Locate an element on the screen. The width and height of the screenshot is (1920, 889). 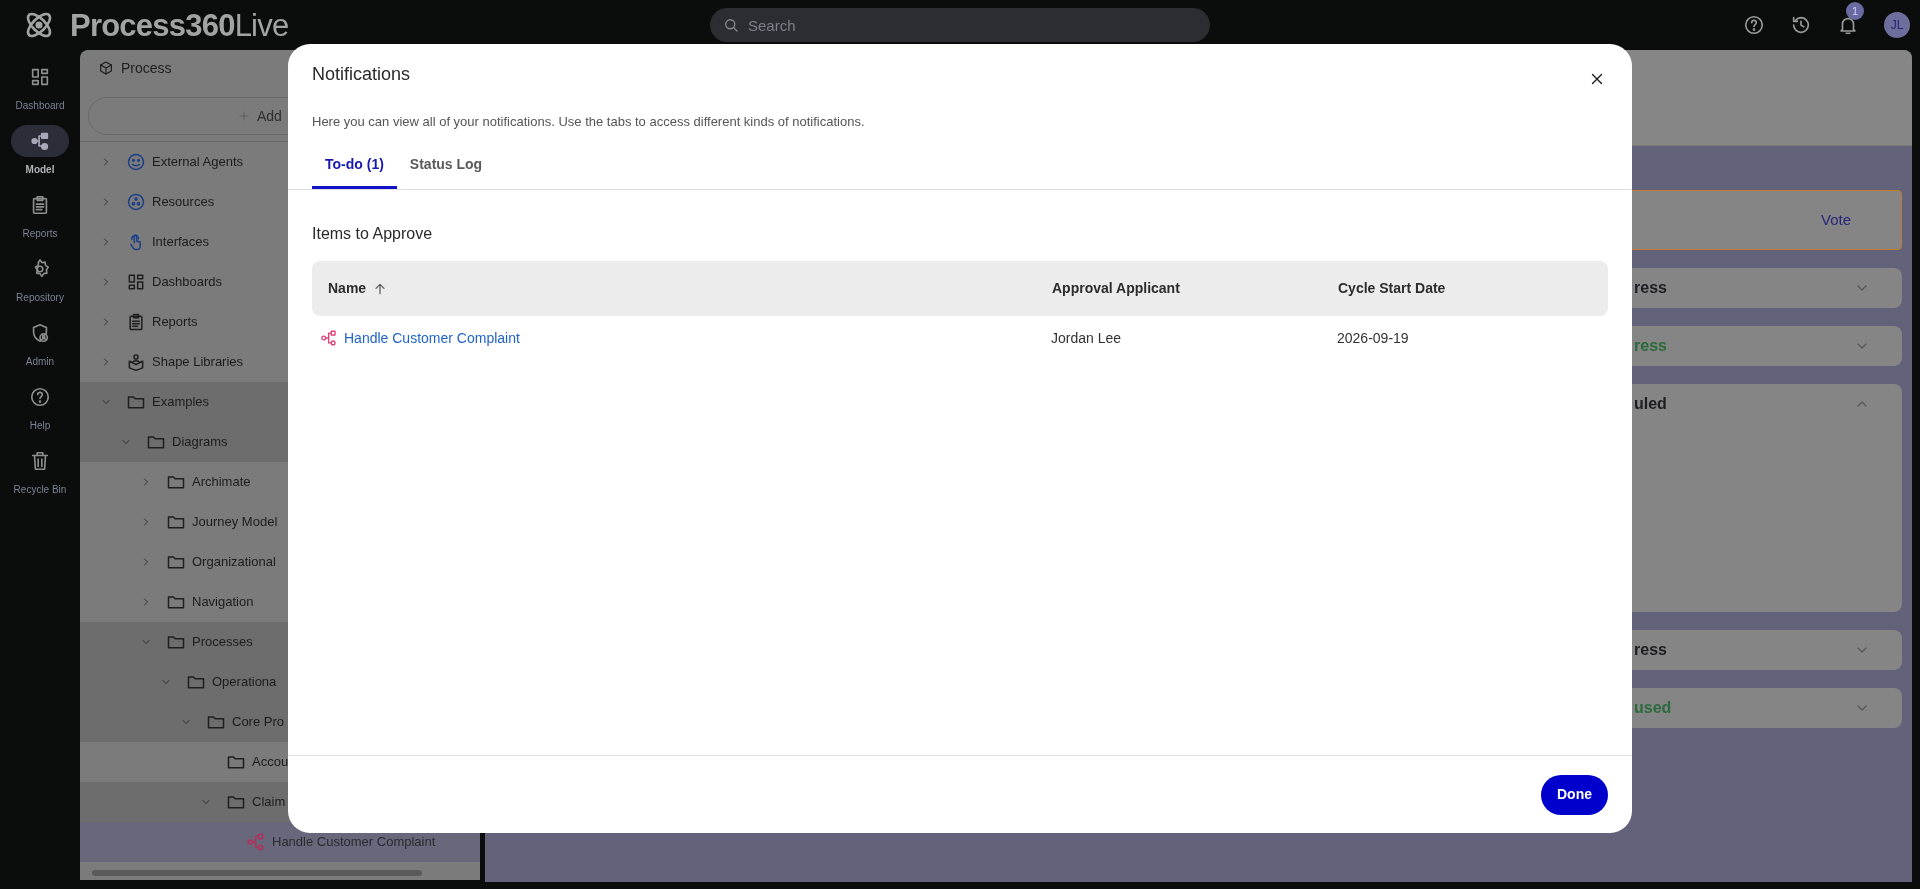
nav-item: Recycle Bin is located at coordinates (40, 477).